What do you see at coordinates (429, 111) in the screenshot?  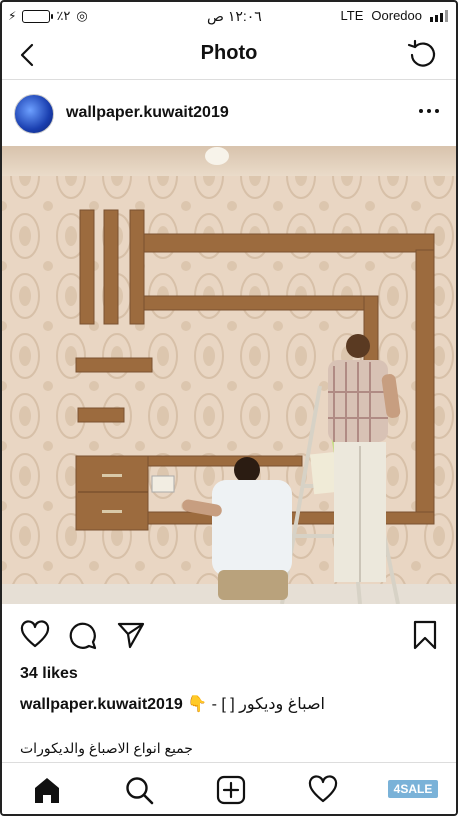 I see `more-dots-icon` at bounding box center [429, 111].